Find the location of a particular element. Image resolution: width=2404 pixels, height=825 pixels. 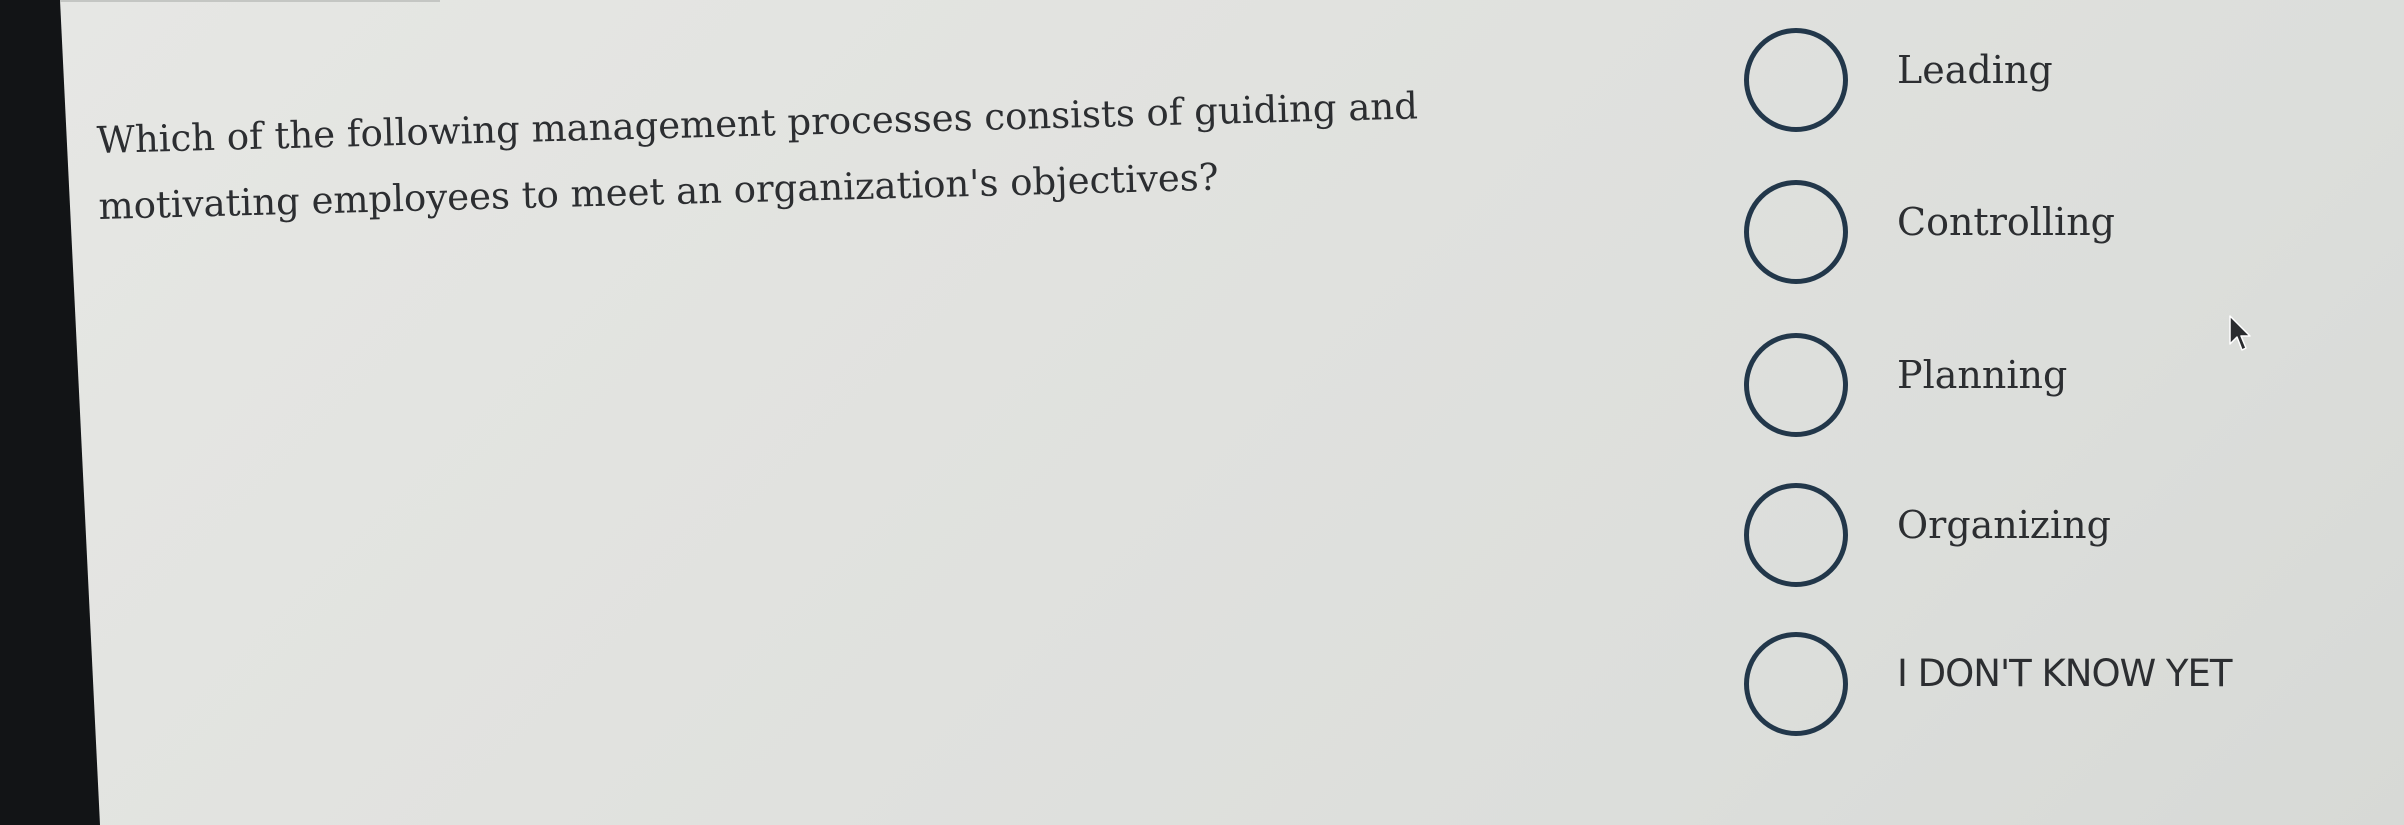

option-planning: Planning is located at coordinates (2054, 391).